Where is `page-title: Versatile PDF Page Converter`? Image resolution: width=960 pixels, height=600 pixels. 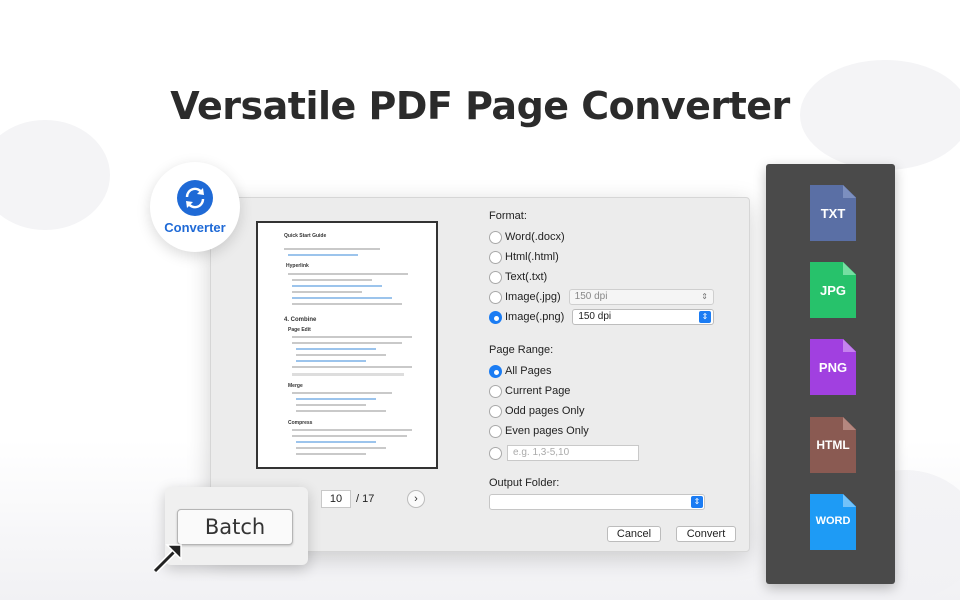 page-title: Versatile PDF Page Converter is located at coordinates (480, 106).